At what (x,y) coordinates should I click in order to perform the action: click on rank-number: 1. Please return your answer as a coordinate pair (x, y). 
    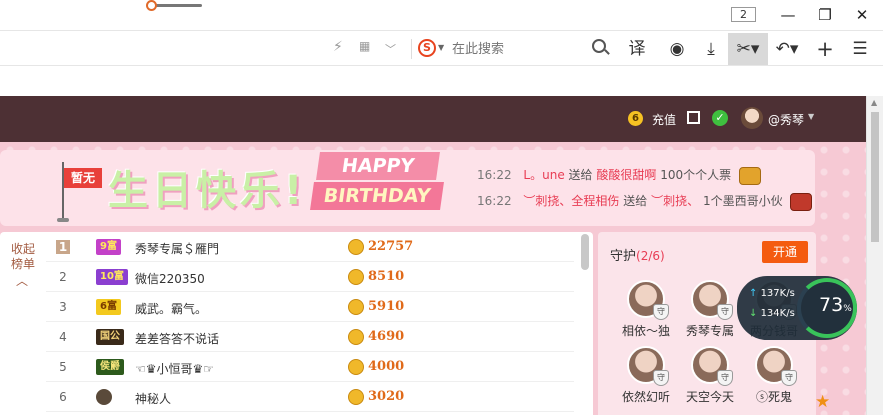
    Looking at the image, I should click on (63, 247).